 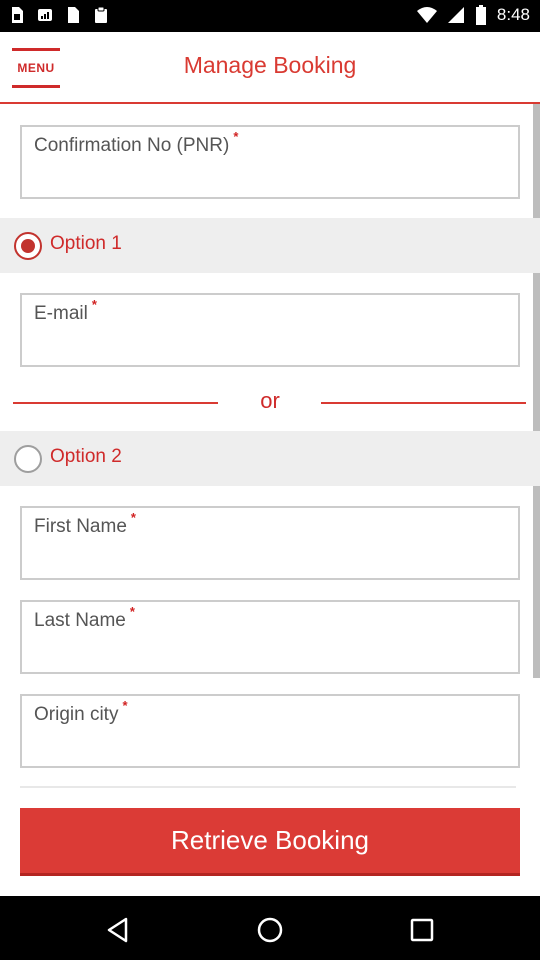 What do you see at coordinates (270, 746) in the screenshot?
I see `origin-city-input` at bounding box center [270, 746].